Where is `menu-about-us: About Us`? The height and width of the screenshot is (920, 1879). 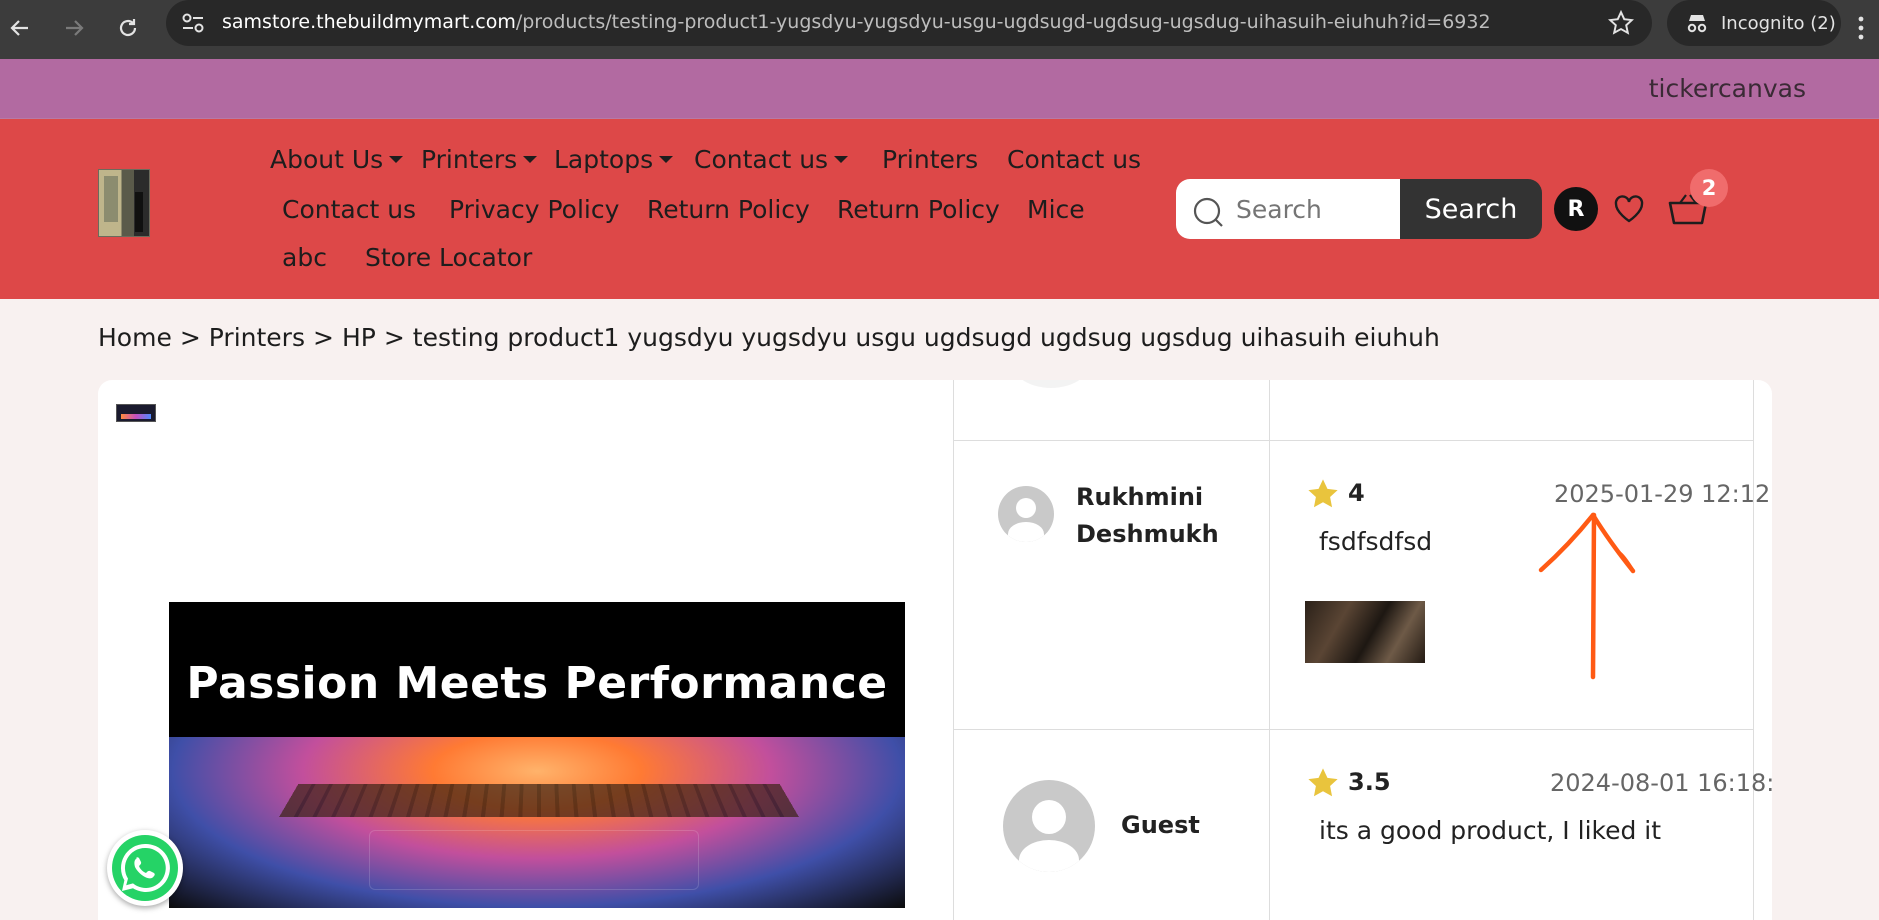
menu-about-us: About Us is located at coordinates (337, 159).